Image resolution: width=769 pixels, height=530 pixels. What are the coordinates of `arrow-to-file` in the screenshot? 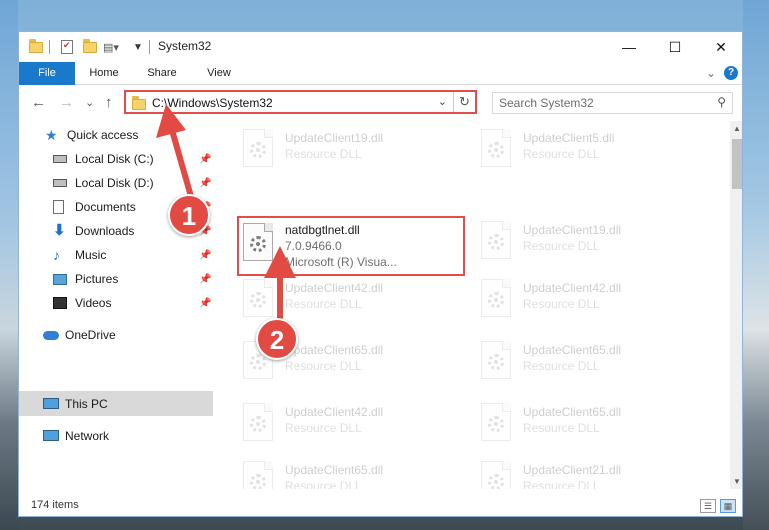 It's located at (280, 283).